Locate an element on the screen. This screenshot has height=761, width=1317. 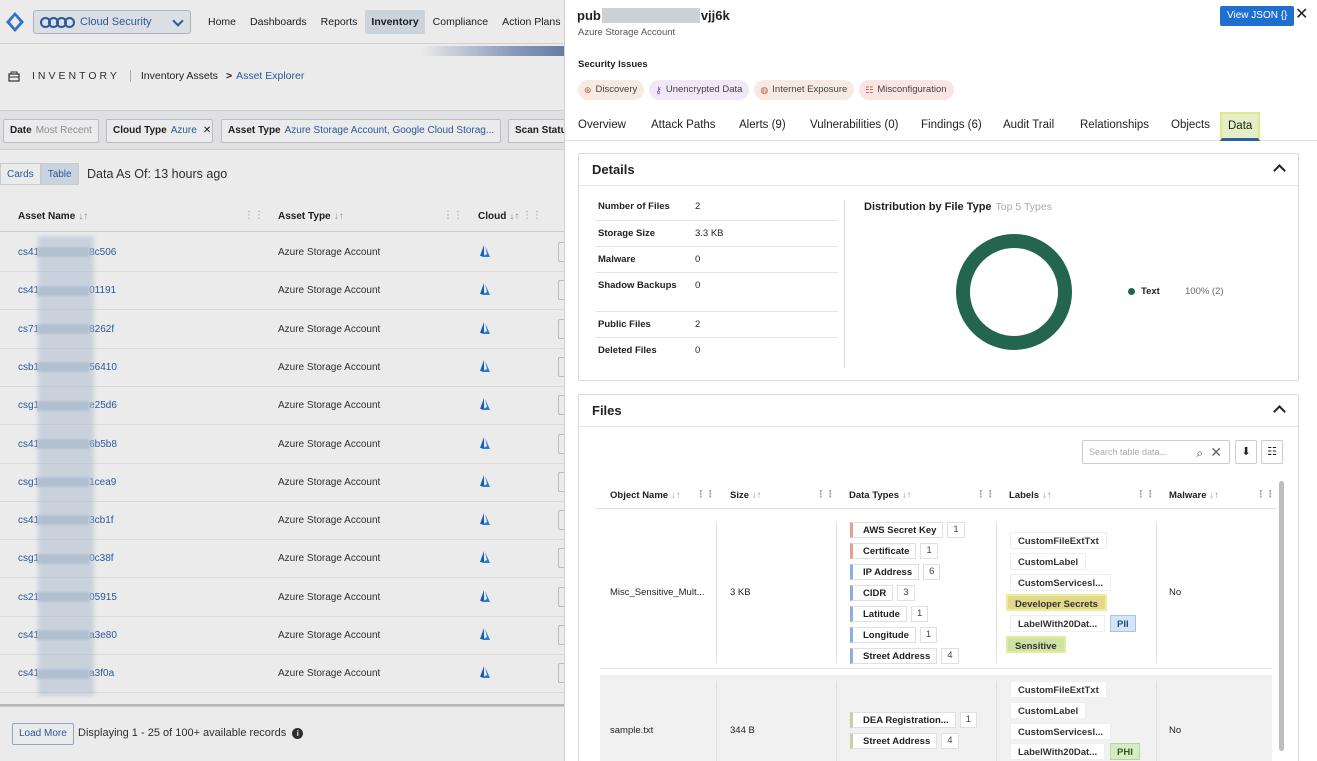
distribution-title-text: Distribution by File Type is located at coordinates (928, 207).